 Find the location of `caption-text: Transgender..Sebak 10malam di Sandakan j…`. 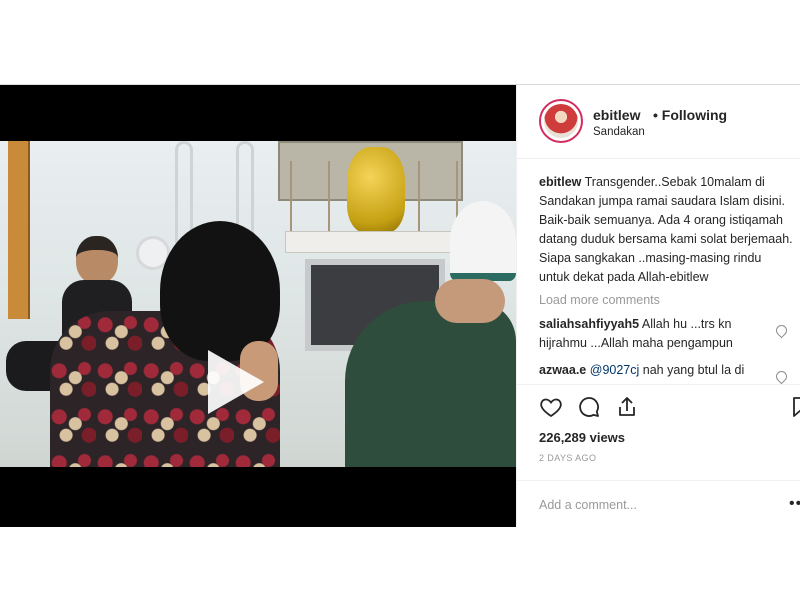

caption-text: Transgender..Sebak 10malam di Sandakan j… is located at coordinates (666, 229).